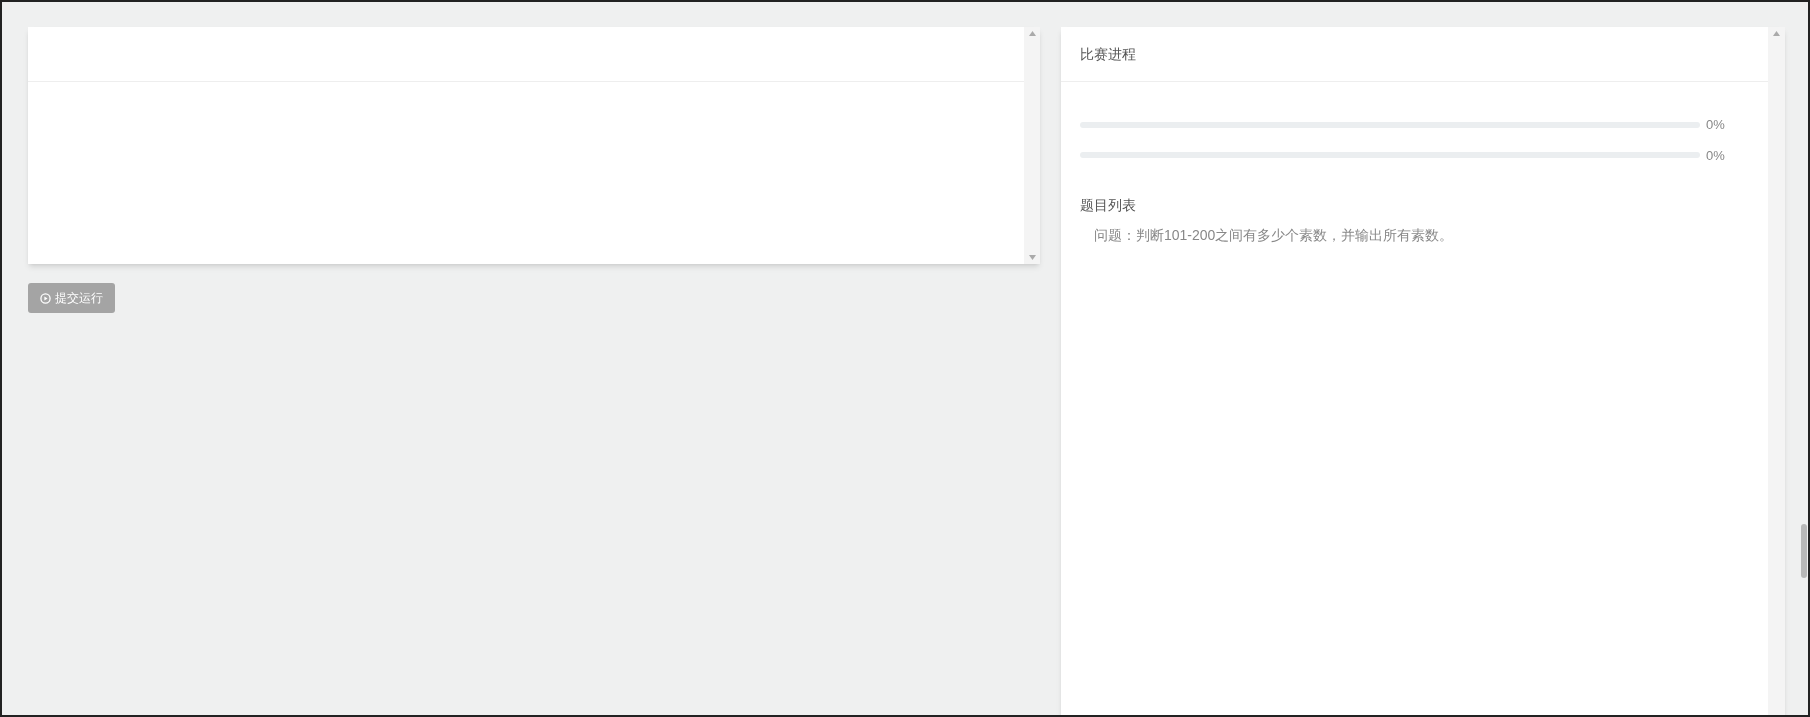 This screenshot has height=717, width=1810. Describe the element at coordinates (1108, 54) in the screenshot. I see `panel-title: 比赛进程` at that location.